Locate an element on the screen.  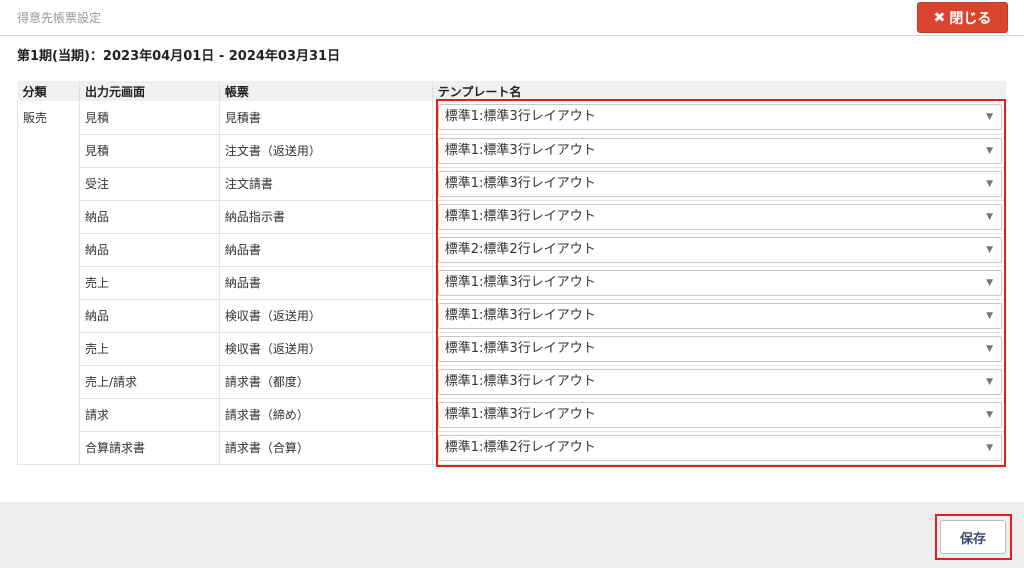
table-row: 納品 納品指示書 標準1:標準3行レイアウト ▼ is located at coordinates (512, 217).